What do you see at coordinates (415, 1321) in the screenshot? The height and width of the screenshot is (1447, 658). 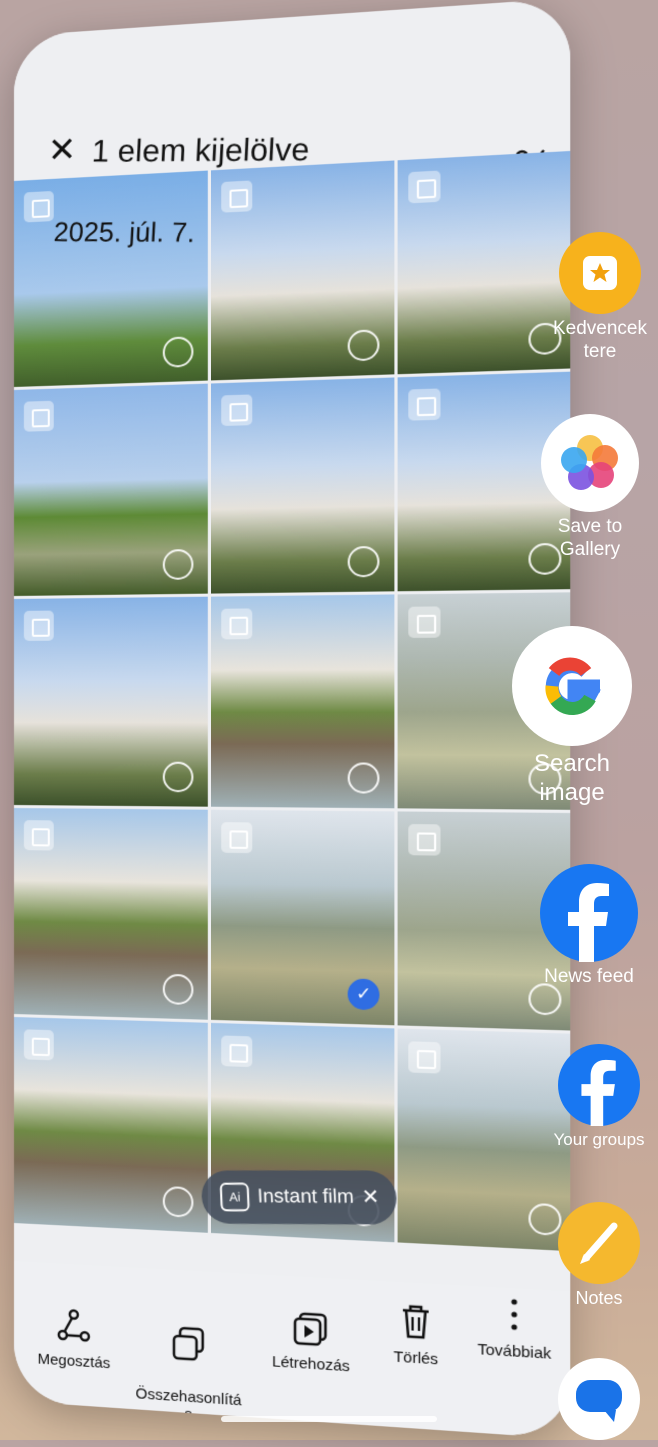 I see `trash-icon` at bounding box center [415, 1321].